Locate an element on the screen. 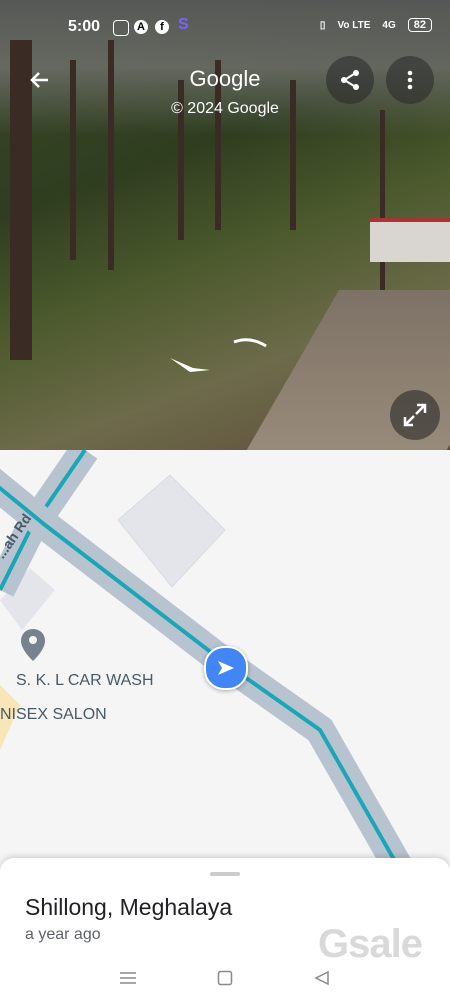  expand-button is located at coordinates (415, 415).